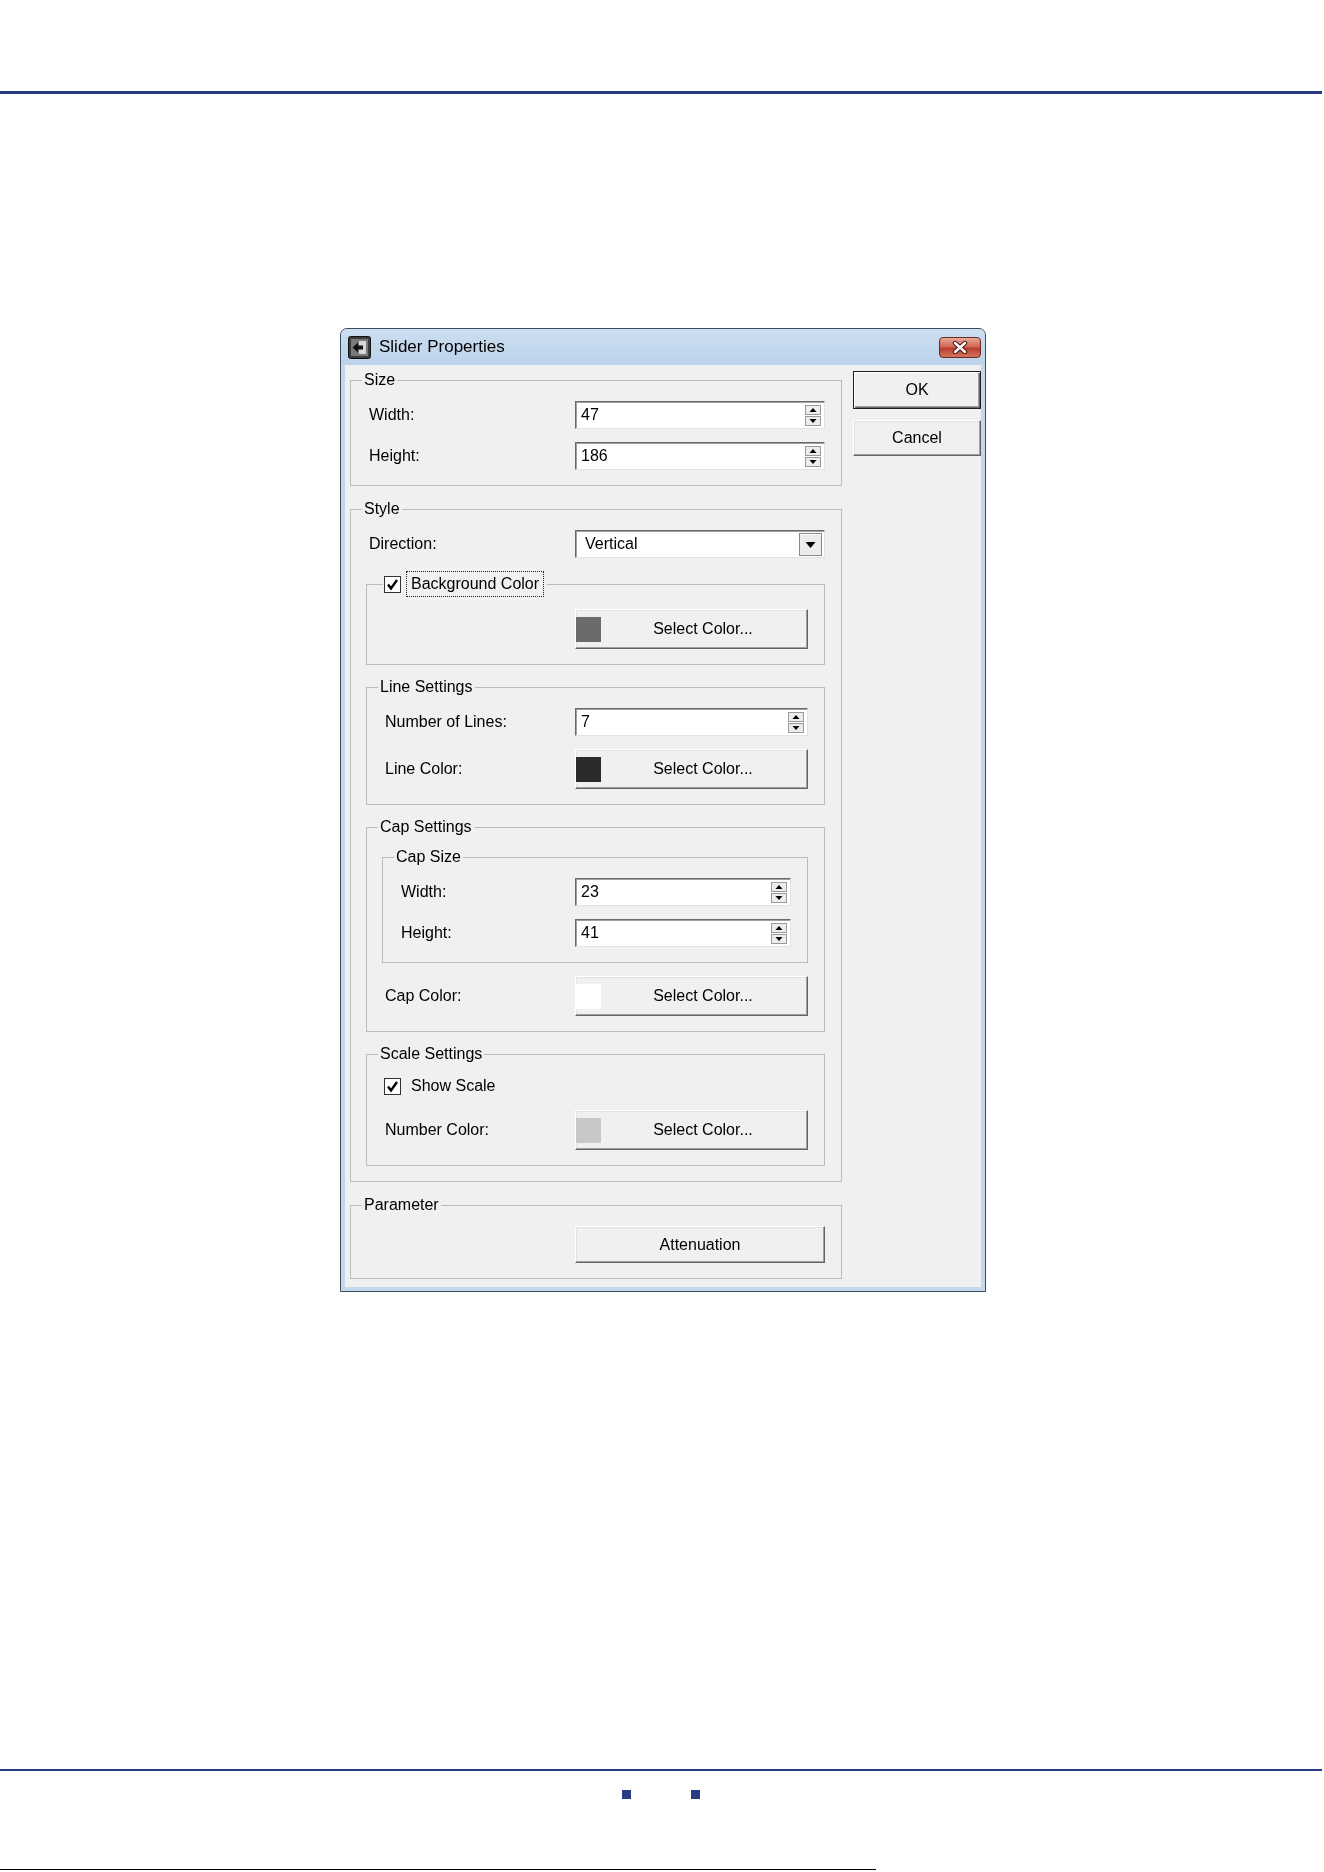 The image size is (1324, 1872). What do you see at coordinates (445, 722) in the screenshot?
I see `field-label: Number of Lines:` at bounding box center [445, 722].